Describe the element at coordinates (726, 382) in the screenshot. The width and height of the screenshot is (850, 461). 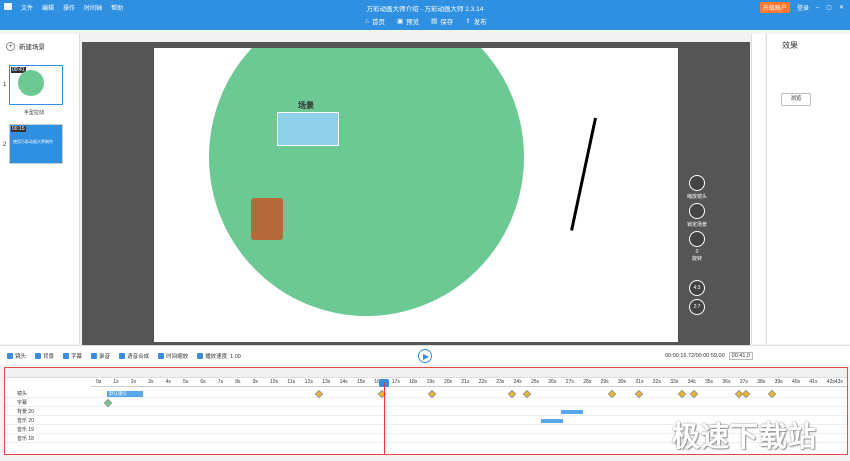
I see `ruler-tick: 36s` at that location.